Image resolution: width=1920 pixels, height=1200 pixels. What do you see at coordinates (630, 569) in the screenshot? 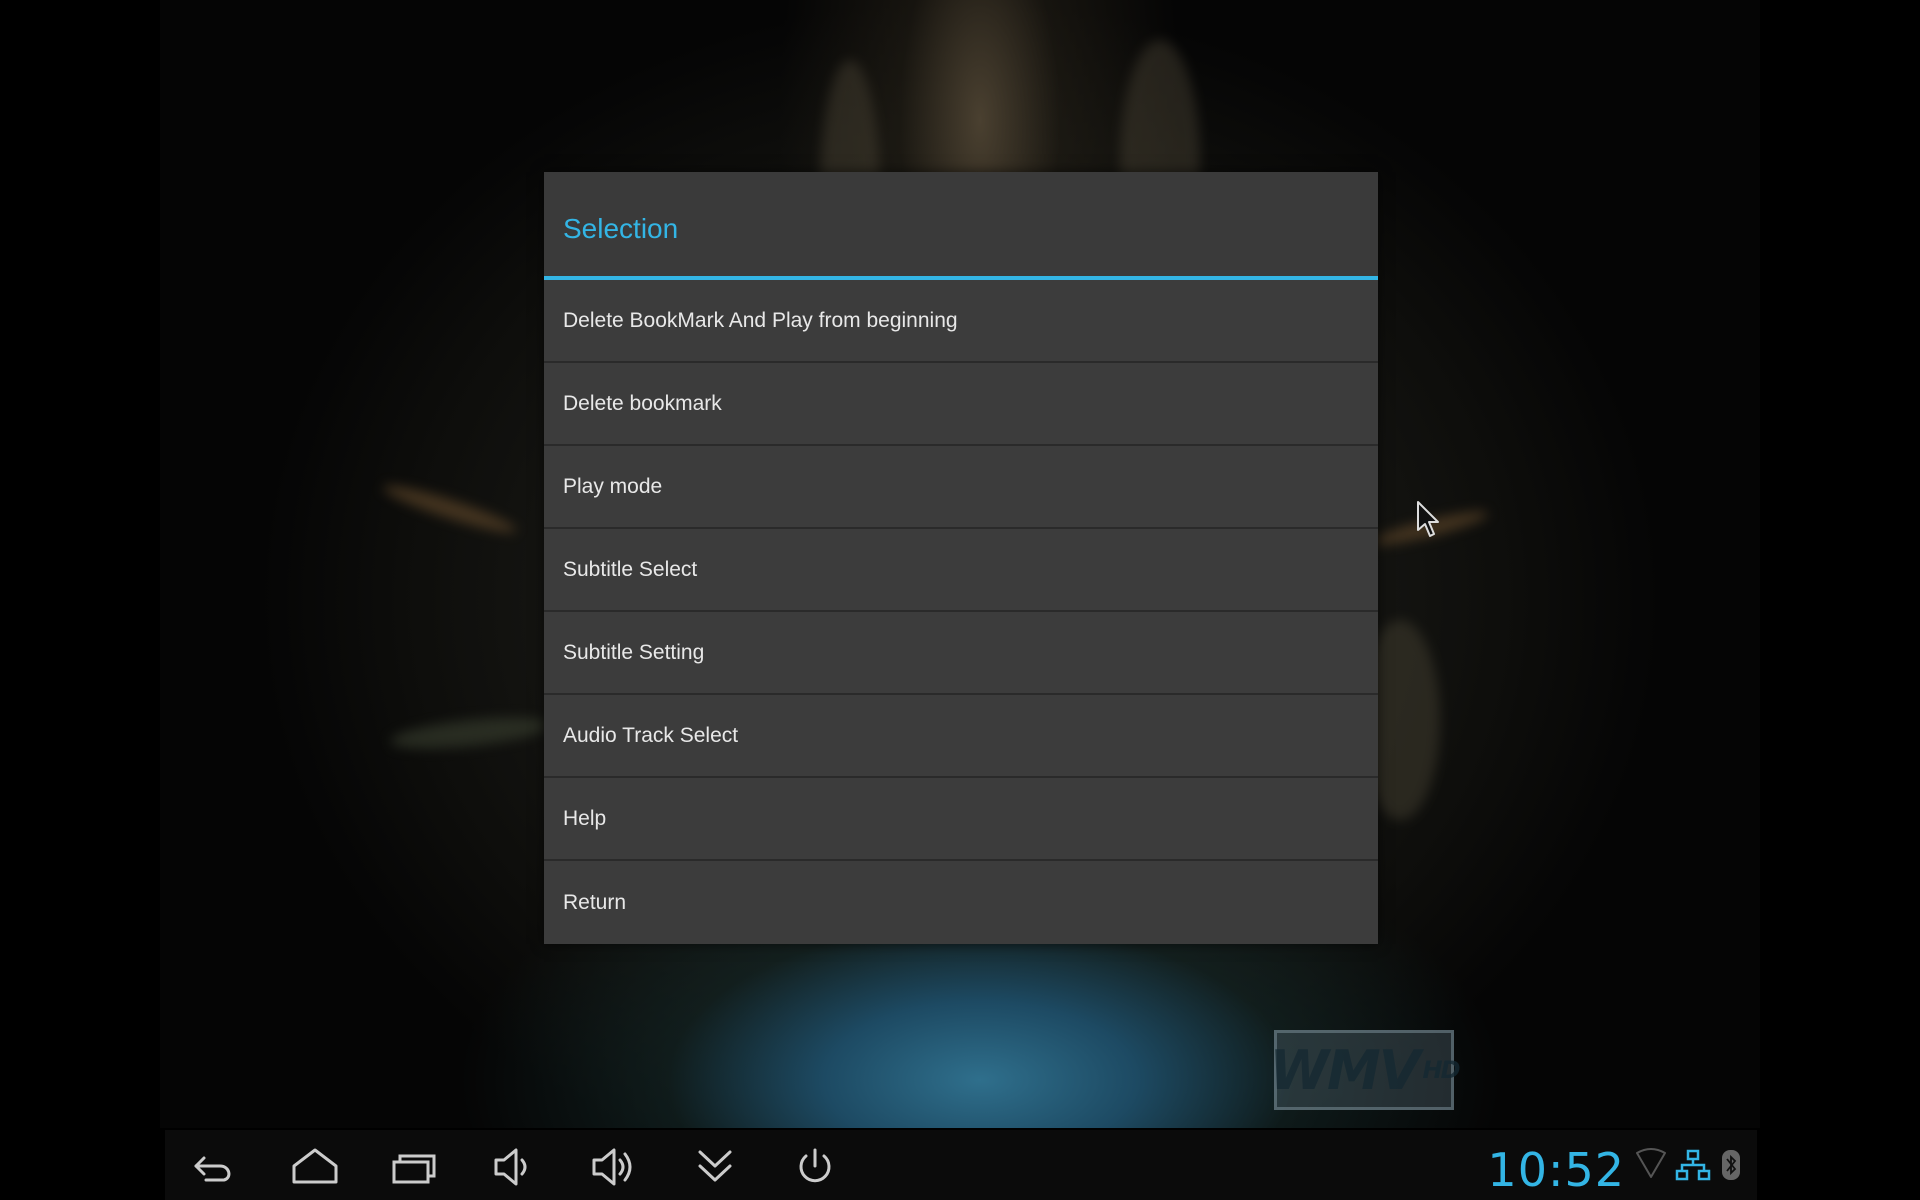
I see `menu-item-label: Subtitle Select` at bounding box center [630, 569].